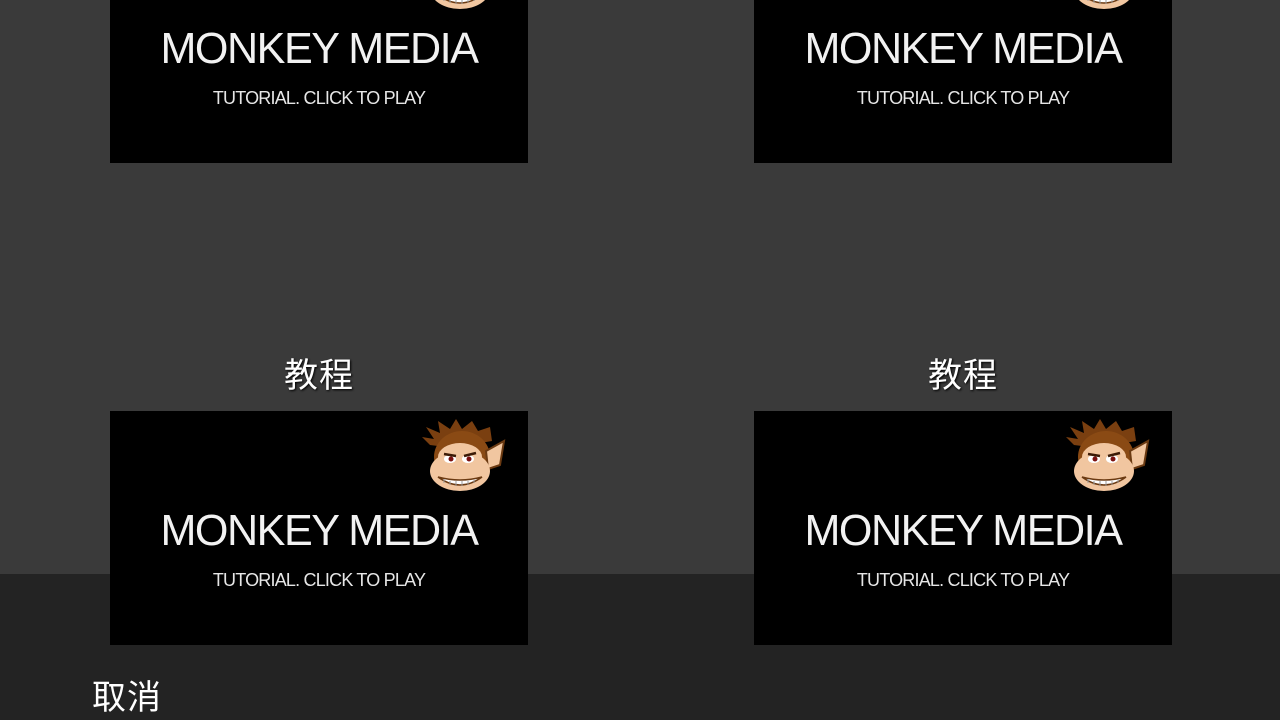 The width and height of the screenshot is (1280, 720). What do you see at coordinates (963, 81) in the screenshot?
I see `video-thumbnail-2: MONKEY MEDIA TUTORIAL. CLICK TO PLAY` at bounding box center [963, 81].